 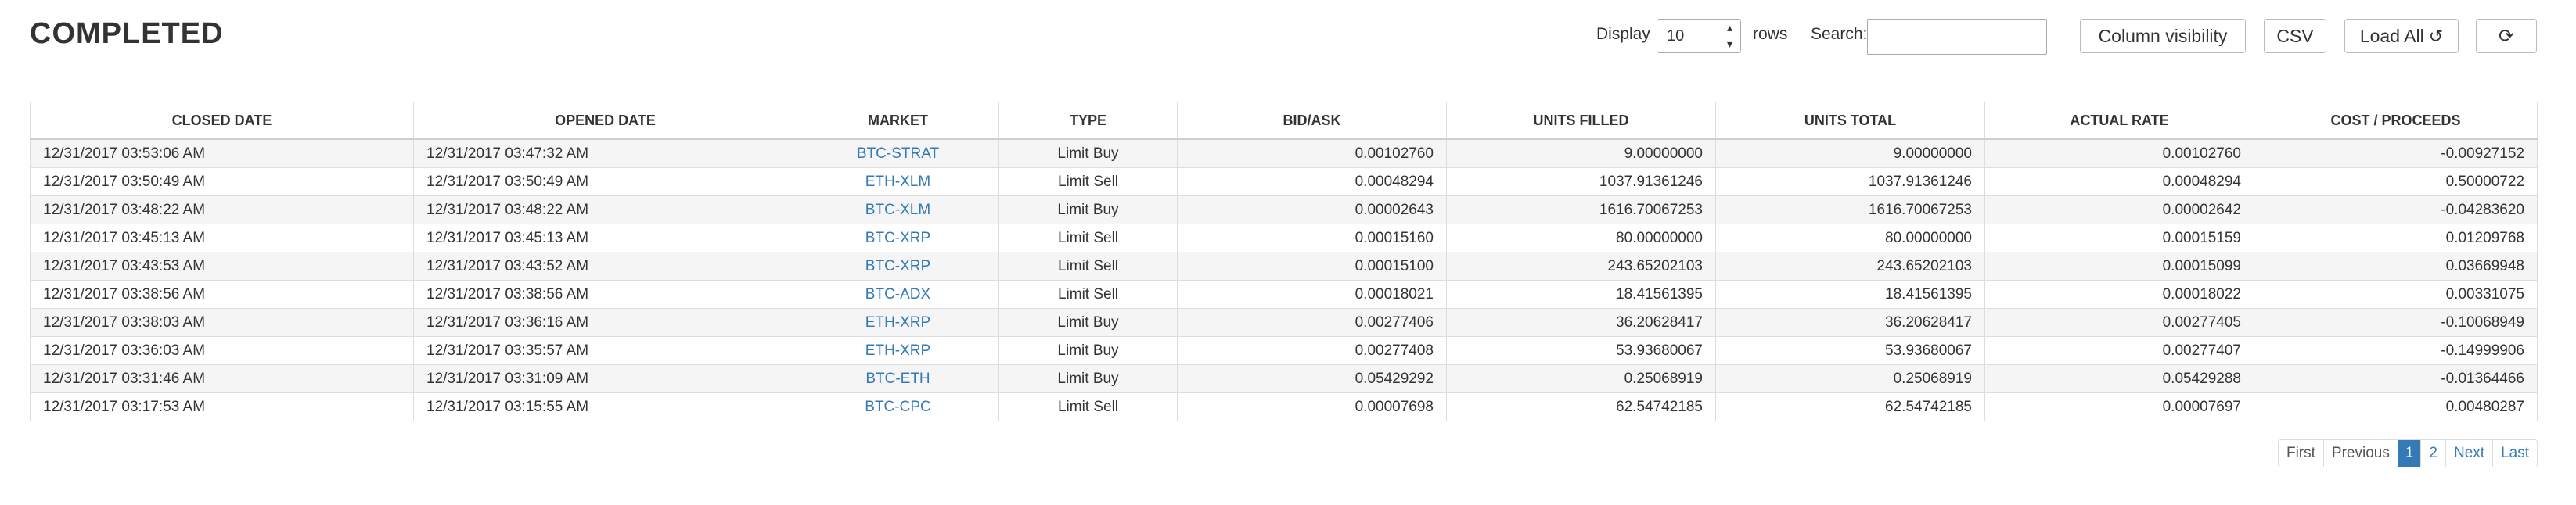 I want to click on pagination-page-1: 1, so click(x=2409, y=454).